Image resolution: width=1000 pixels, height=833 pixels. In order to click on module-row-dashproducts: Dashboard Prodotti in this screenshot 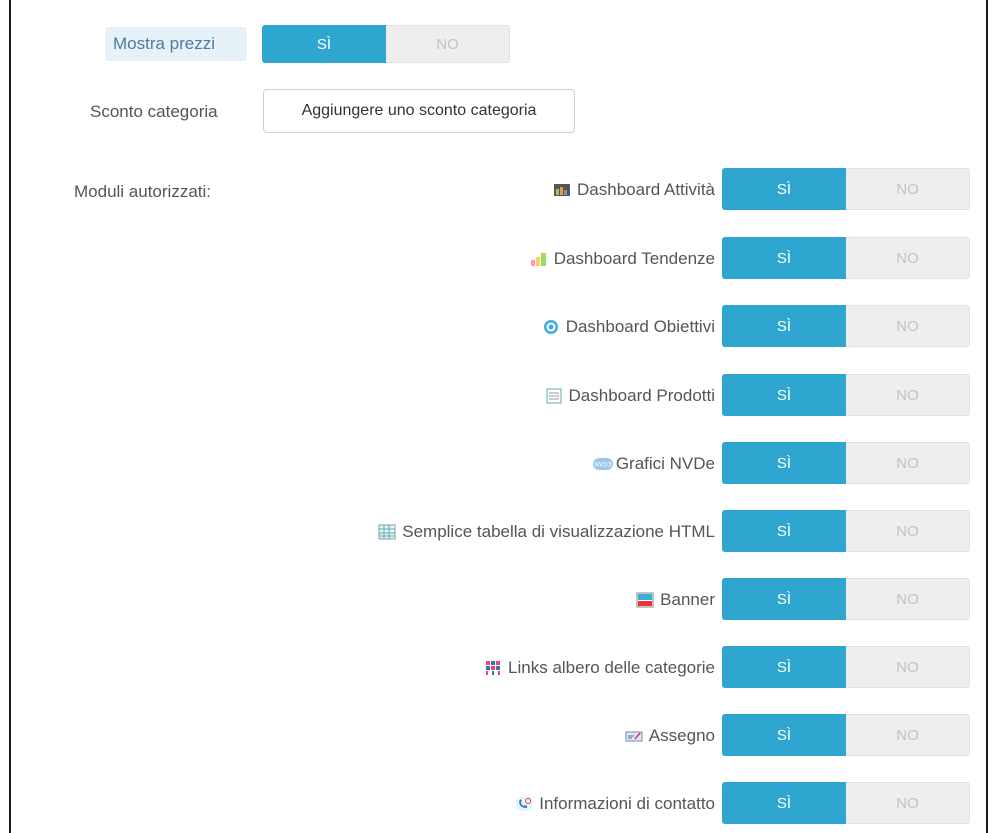, I will do `click(630, 396)`.